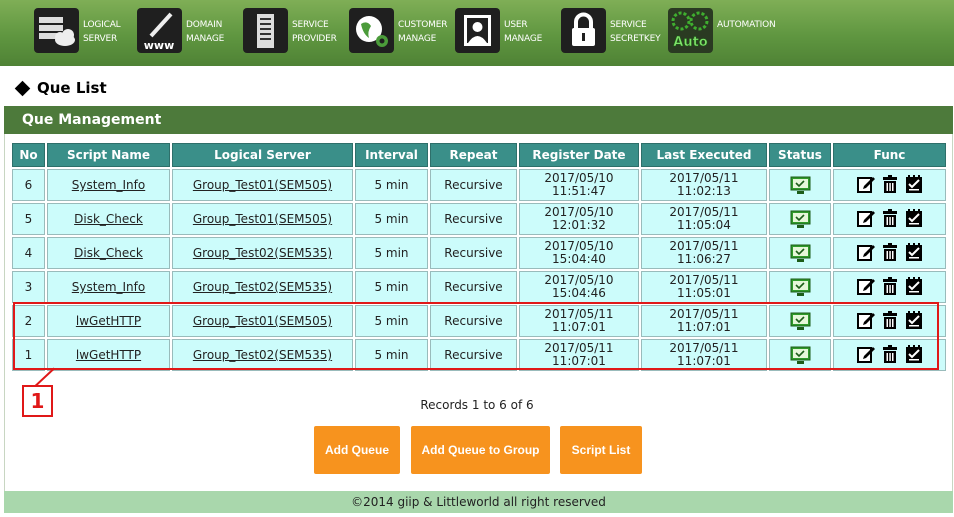 This screenshot has width=954, height=517. Describe the element at coordinates (480, 450) in the screenshot. I see `add-queue-to-group-button: Add Queue to Group` at that location.